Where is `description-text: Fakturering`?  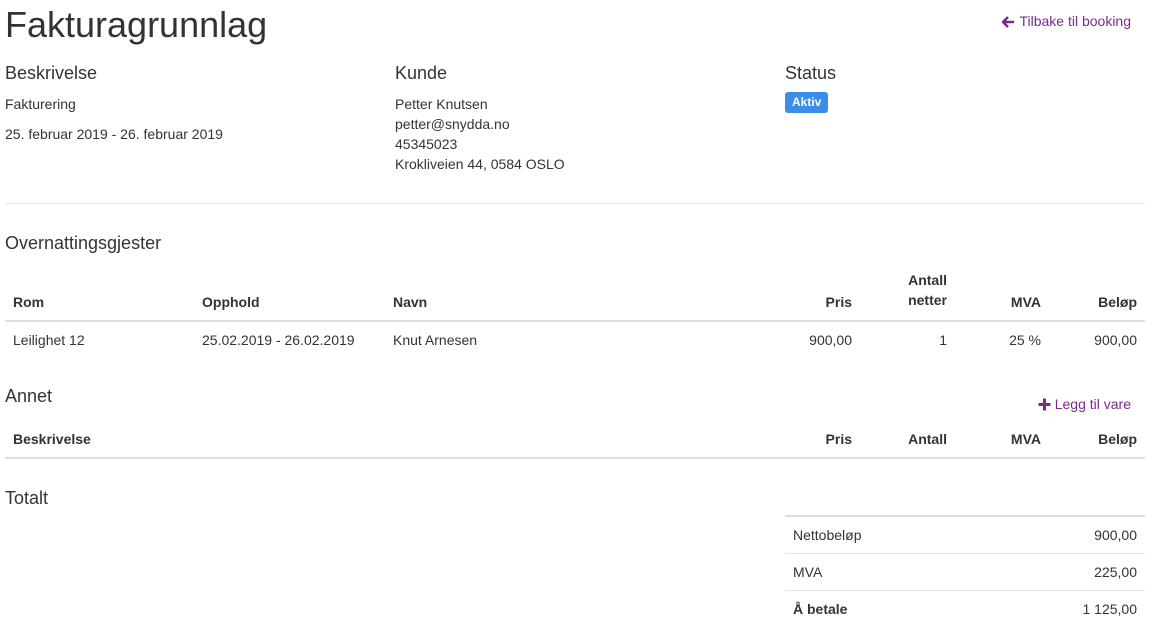
description-text: Fakturering is located at coordinates (40, 104).